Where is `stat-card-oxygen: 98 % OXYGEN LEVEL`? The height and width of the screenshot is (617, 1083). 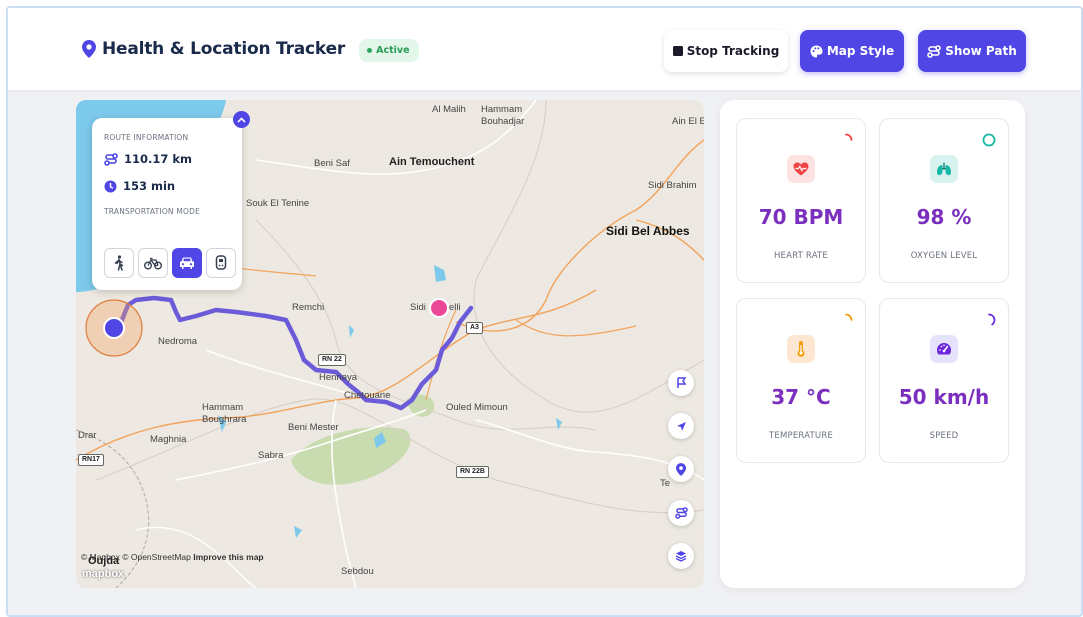 stat-card-oxygen: 98 % OXYGEN LEVEL is located at coordinates (944, 200).